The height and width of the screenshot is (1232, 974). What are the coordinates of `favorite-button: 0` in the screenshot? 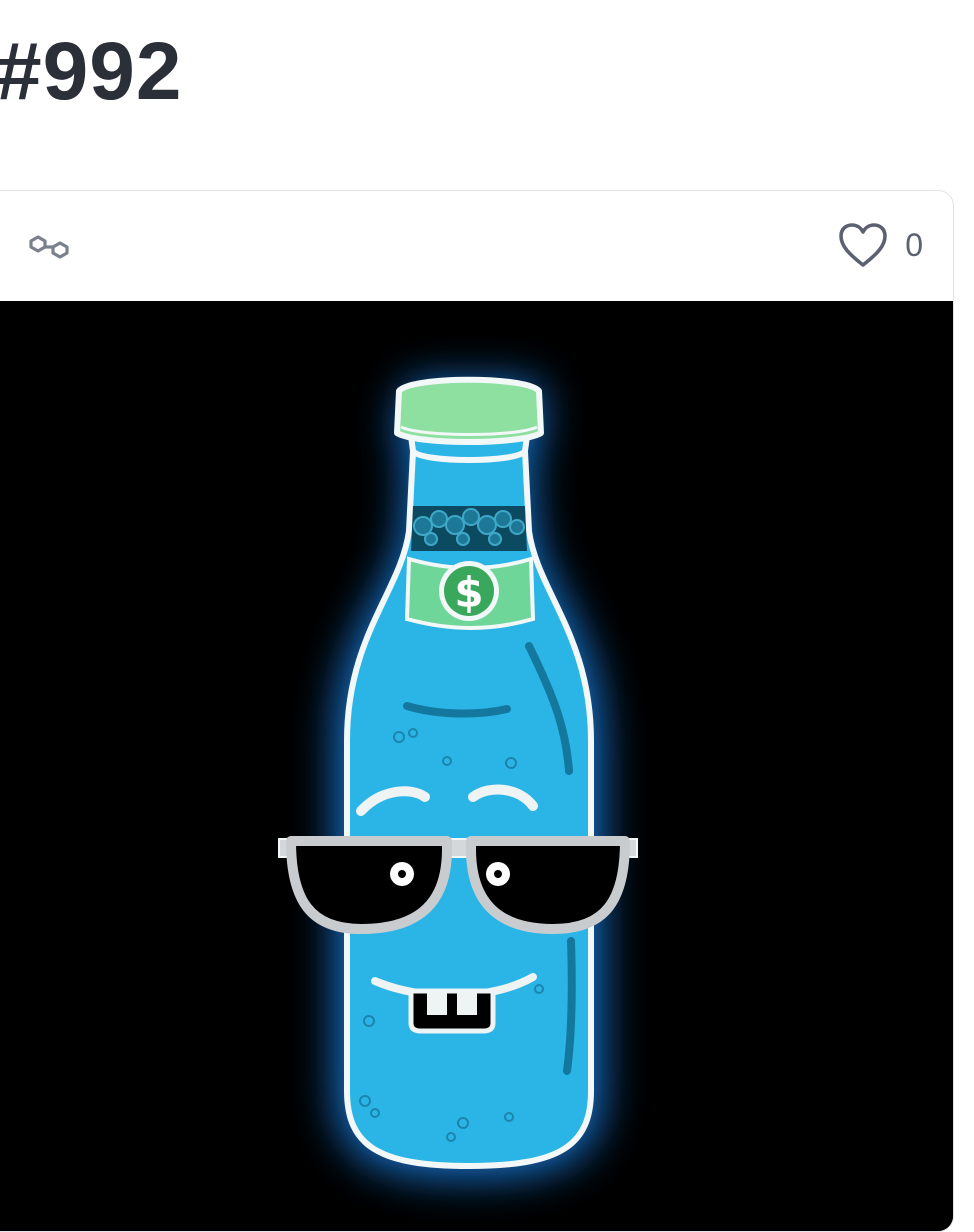 It's located at (880, 245).